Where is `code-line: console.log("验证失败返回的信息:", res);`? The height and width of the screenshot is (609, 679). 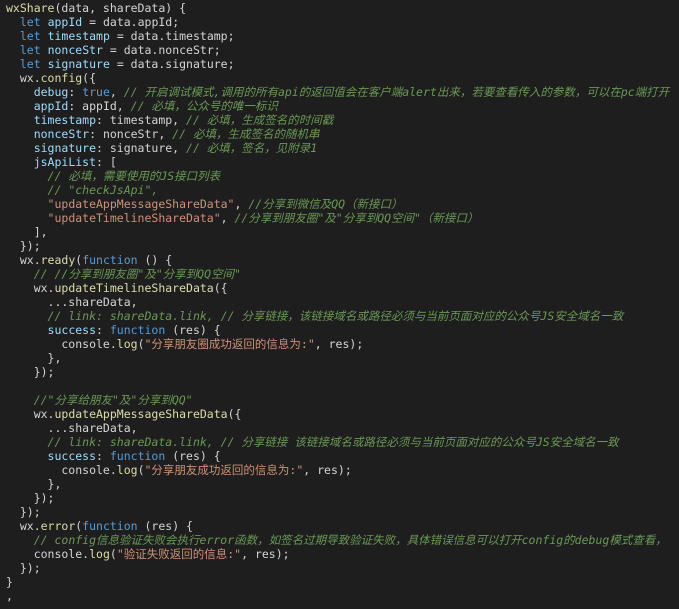 code-line: console.log("验证失败返回的信息:", res); is located at coordinates (339, 554).